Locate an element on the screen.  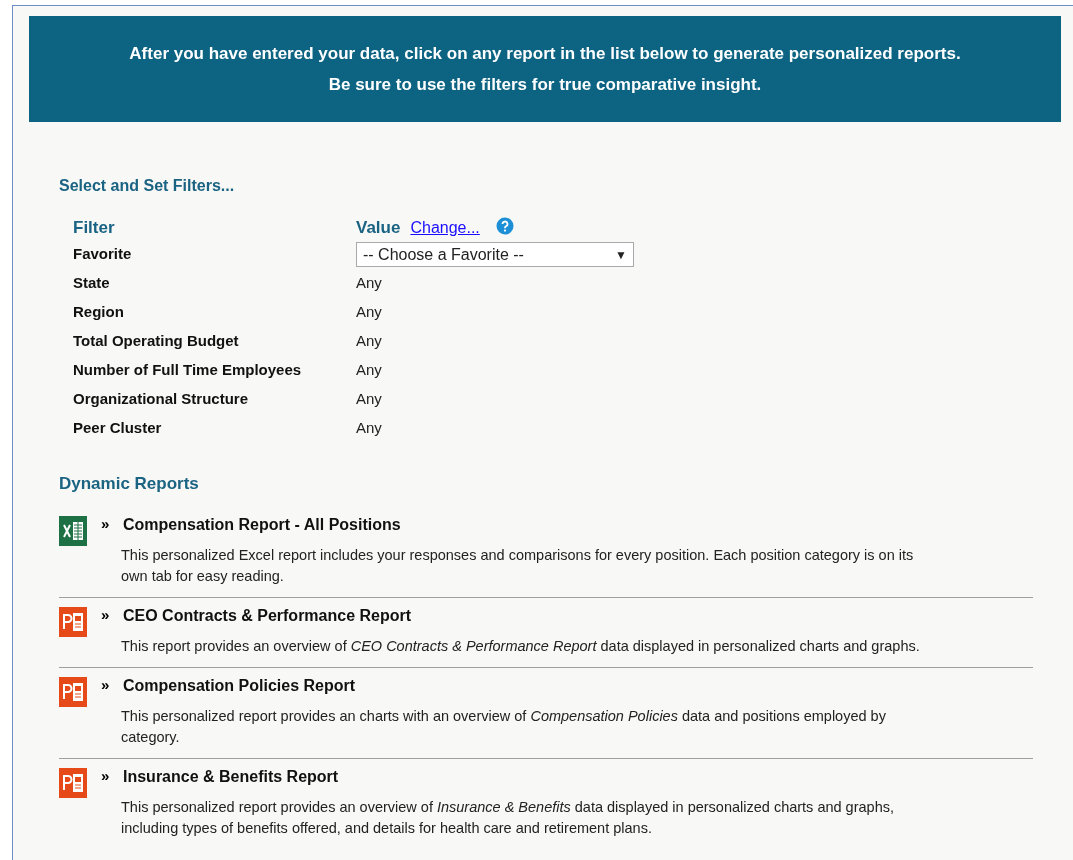
section-heading: Dynamic Reports is located at coordinates (129, 484).